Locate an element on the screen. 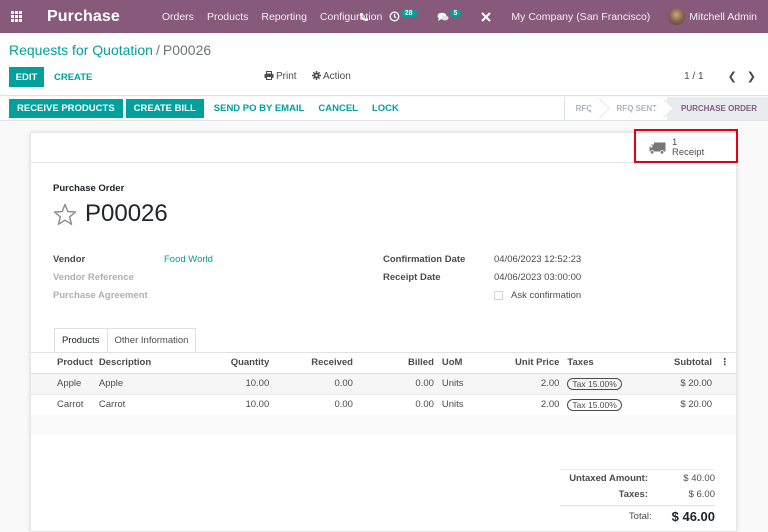 The image size is (768, 532). apps-menu-button is located at coordinates (16, 16).